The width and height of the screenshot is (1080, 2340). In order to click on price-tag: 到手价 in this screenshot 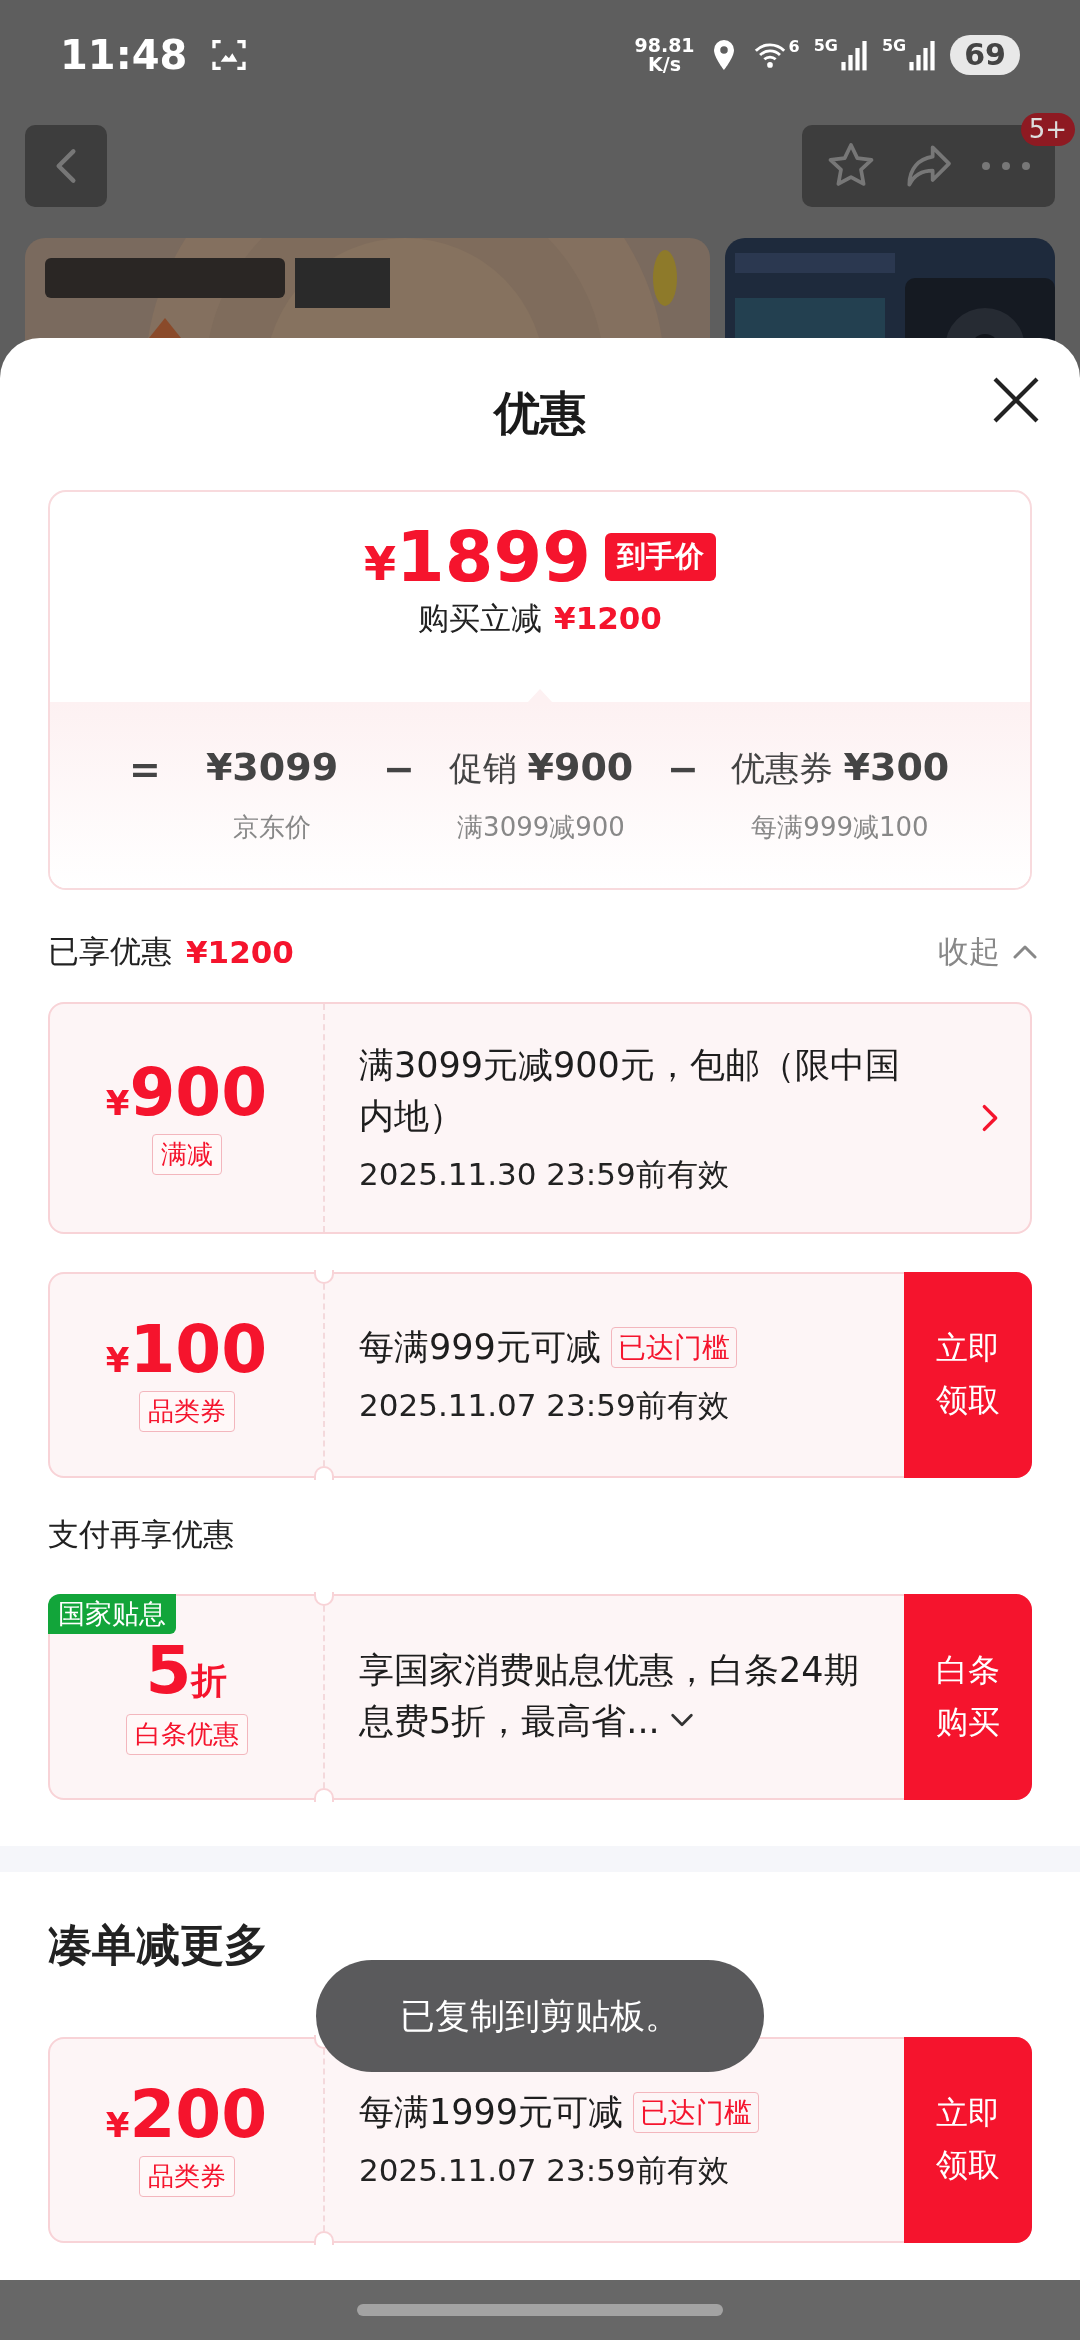, I will do `click(660, 557)`.